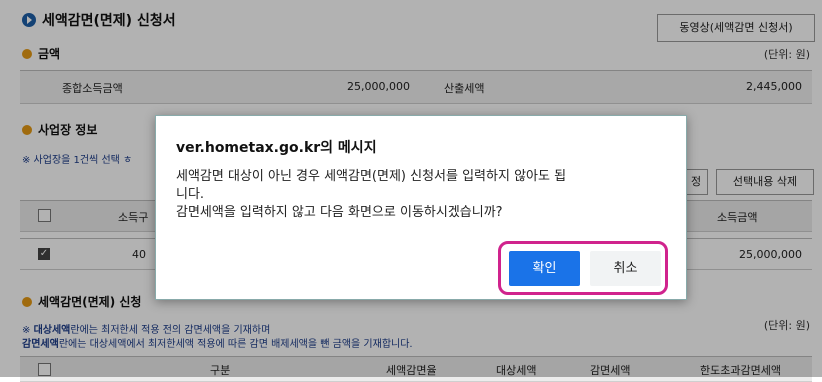  What do you see at coordinates (371, 176) in the screenshot?
I see `dialog-message-line1: 세액감면 대상이 아닌 경우 세액감면(면제) 신청서를 입력하지 않아도 됩` at bounding box center [371, 176].